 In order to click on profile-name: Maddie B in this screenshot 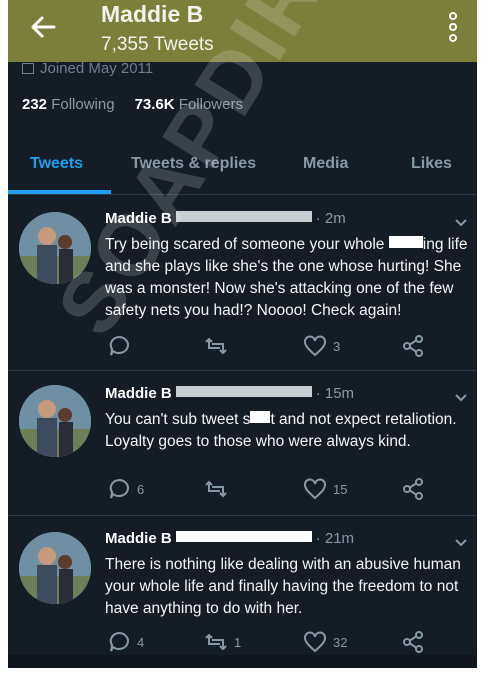, I will do `click(152, 14)`.